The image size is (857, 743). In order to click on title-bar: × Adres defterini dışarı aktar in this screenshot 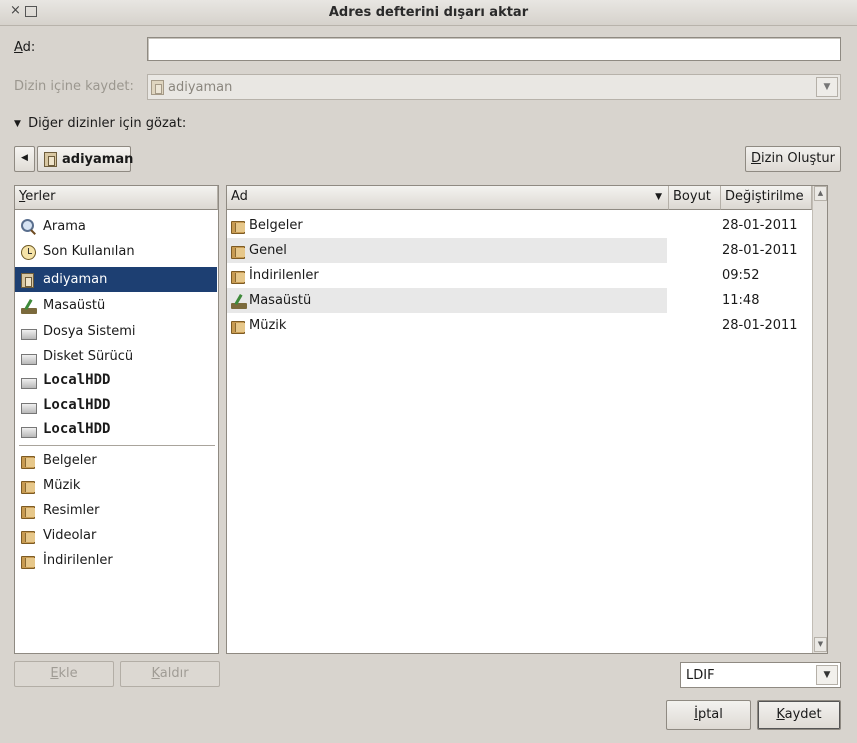, I will do `click(428, 13)`.